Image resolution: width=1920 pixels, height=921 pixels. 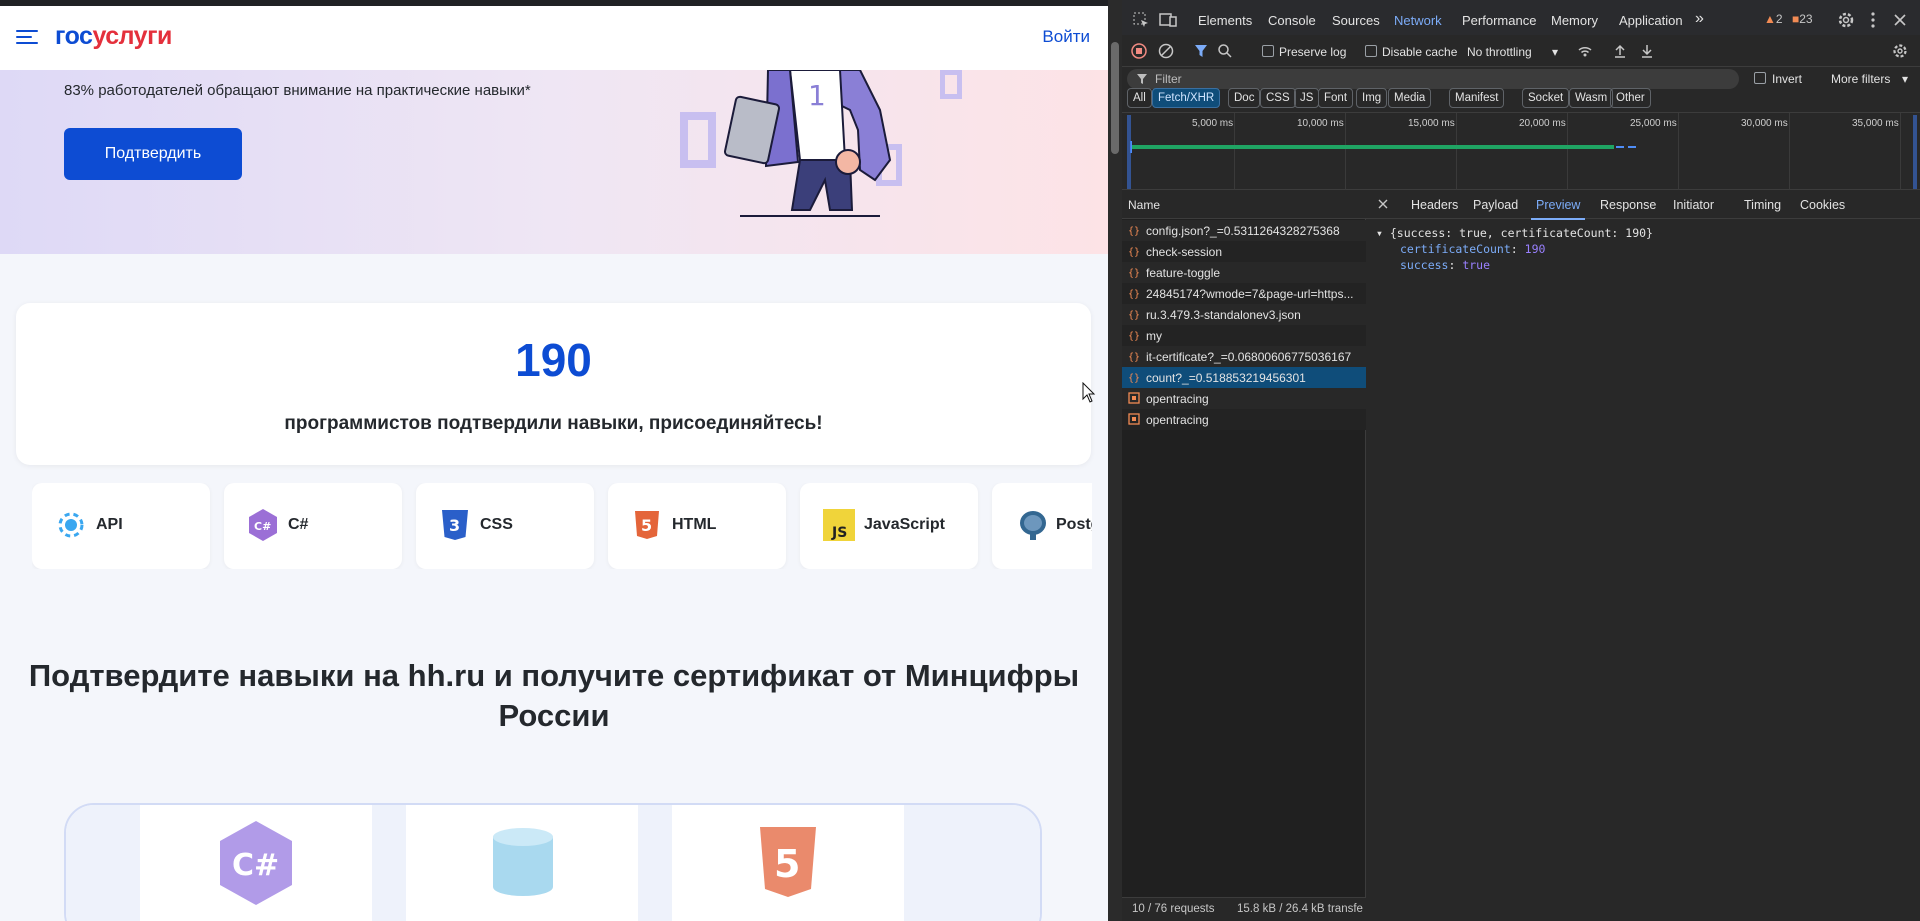 What do you see at coordinates (505, 526) in the screenshot?
I see `skill-card-css: 3 CSS` at bounding box center [505, 526].